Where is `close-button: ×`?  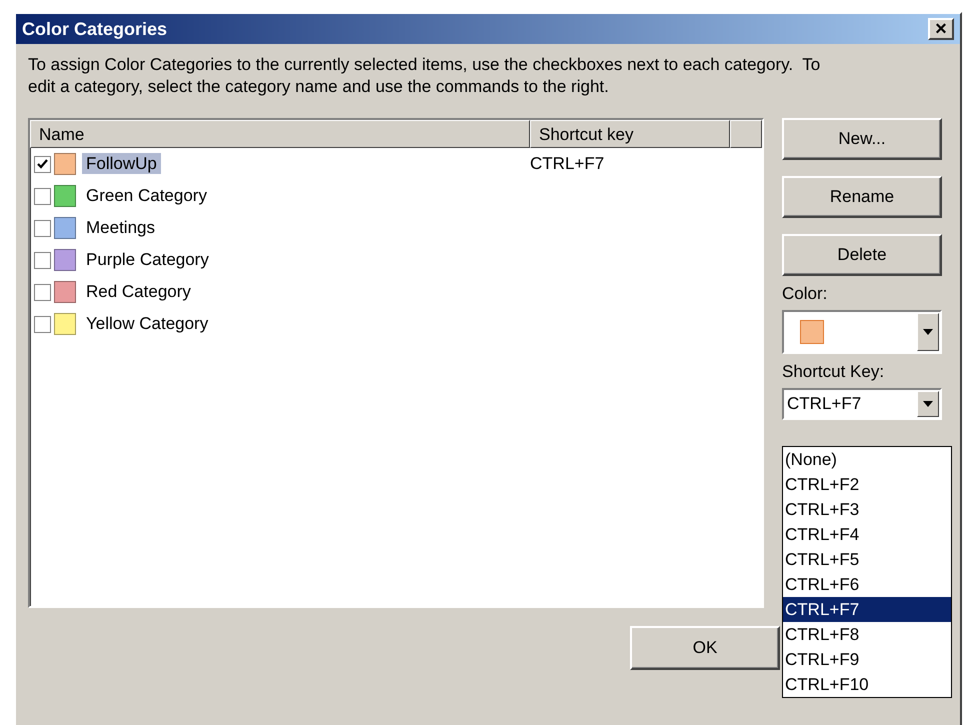 close-button: × is located at coordinates (941, 29).